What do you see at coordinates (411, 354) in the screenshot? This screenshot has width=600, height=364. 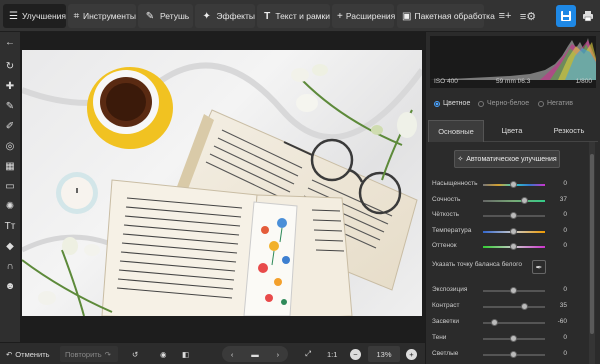 I see `zoom-in-button: +` at bounding box center [411, 354].